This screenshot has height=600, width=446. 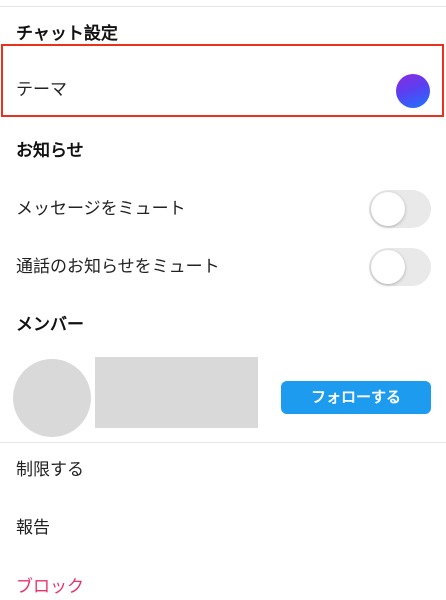 I want to click on chat-settings-header: チャット設定, so click(x=67, y=34).